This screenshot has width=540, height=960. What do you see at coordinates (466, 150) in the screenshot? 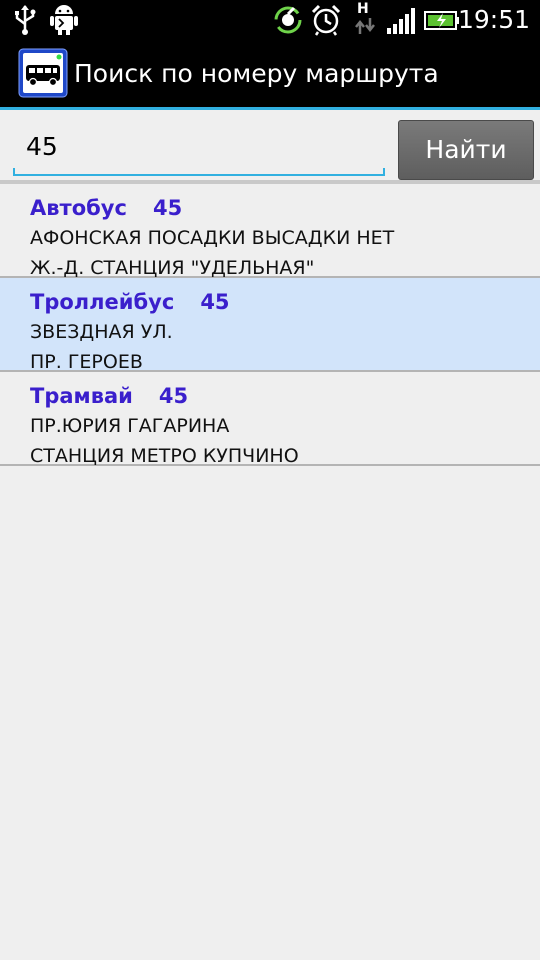
I see `find-button: Найти` at bounding box center [466, 150].